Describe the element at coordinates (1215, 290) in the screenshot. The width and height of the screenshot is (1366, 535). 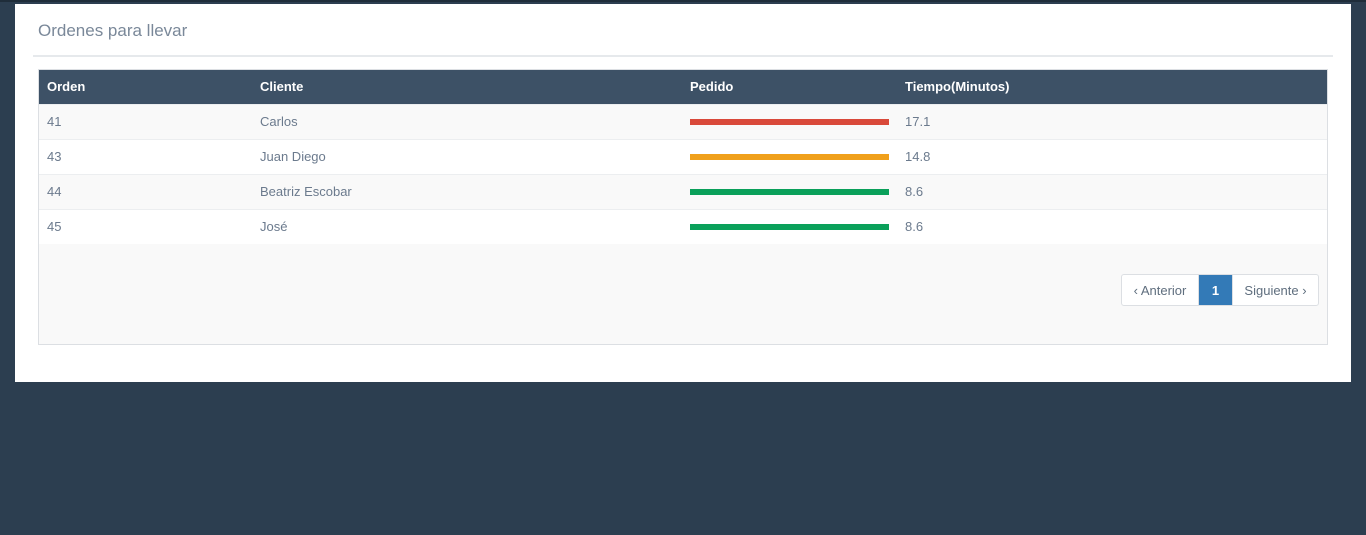
I see `page-1-button: 1` at that location.